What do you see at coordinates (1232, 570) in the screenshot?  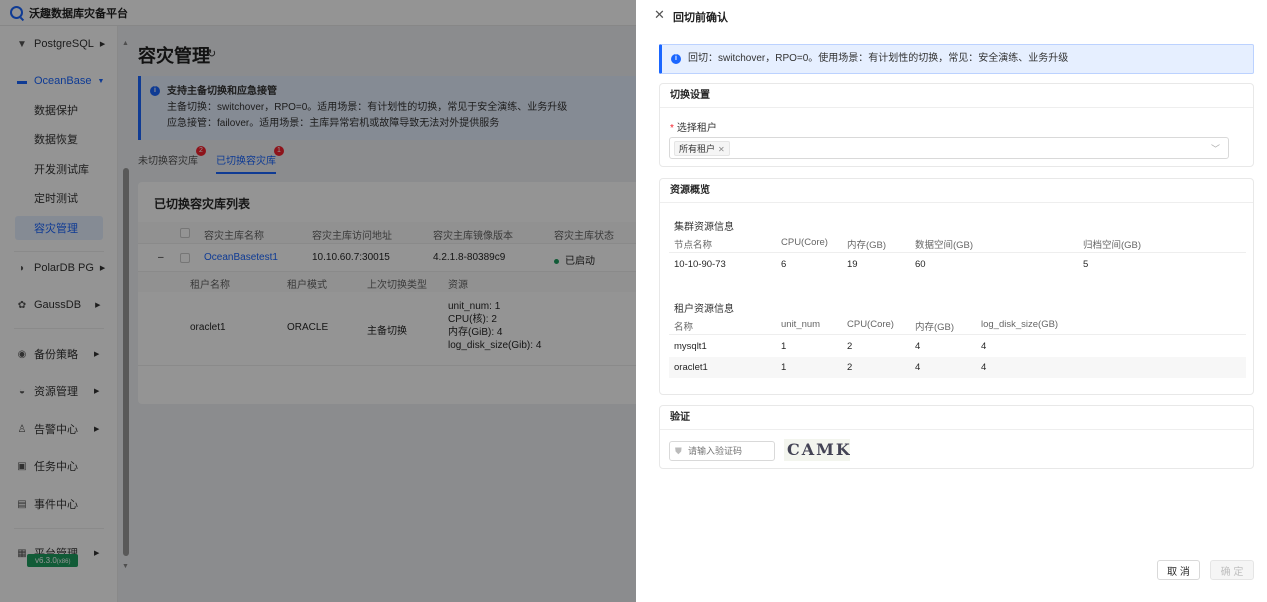 I see `confirm-button: 确 定` at bounding box center [1232, 570].